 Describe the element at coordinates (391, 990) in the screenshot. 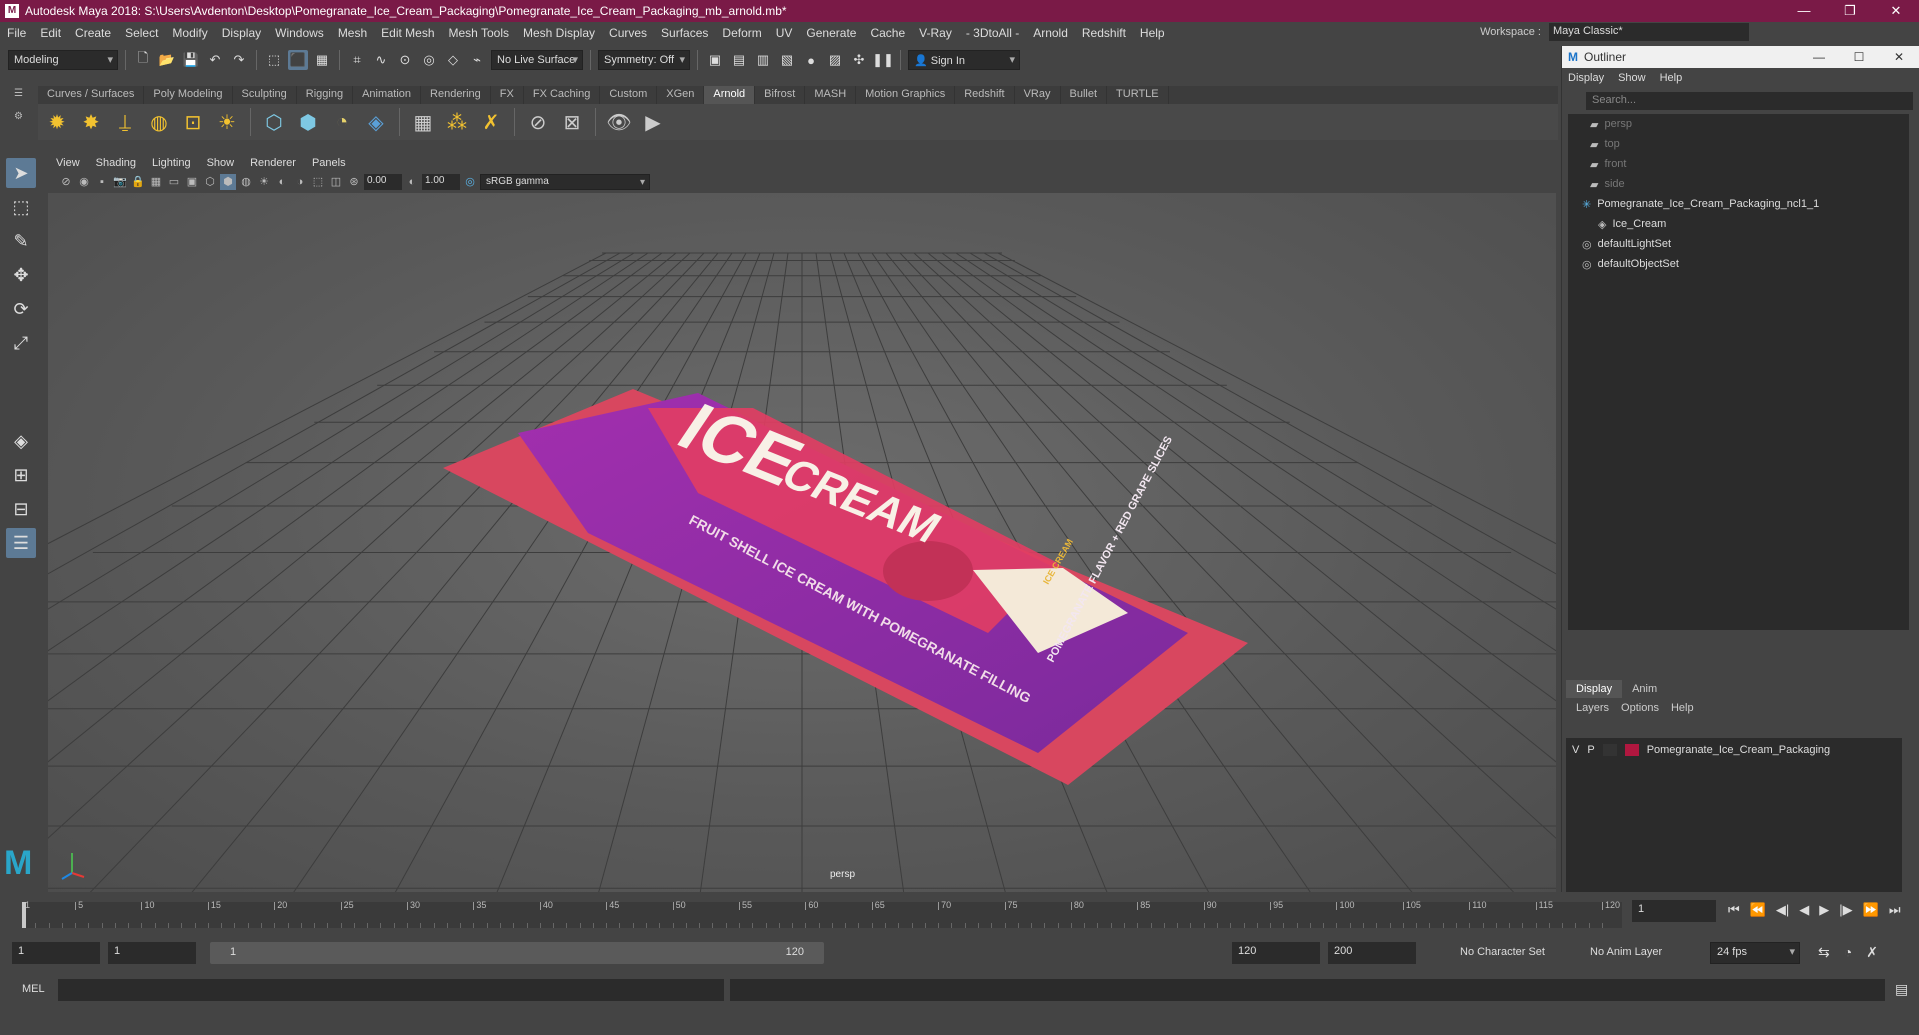

I see `command-input` at that location.